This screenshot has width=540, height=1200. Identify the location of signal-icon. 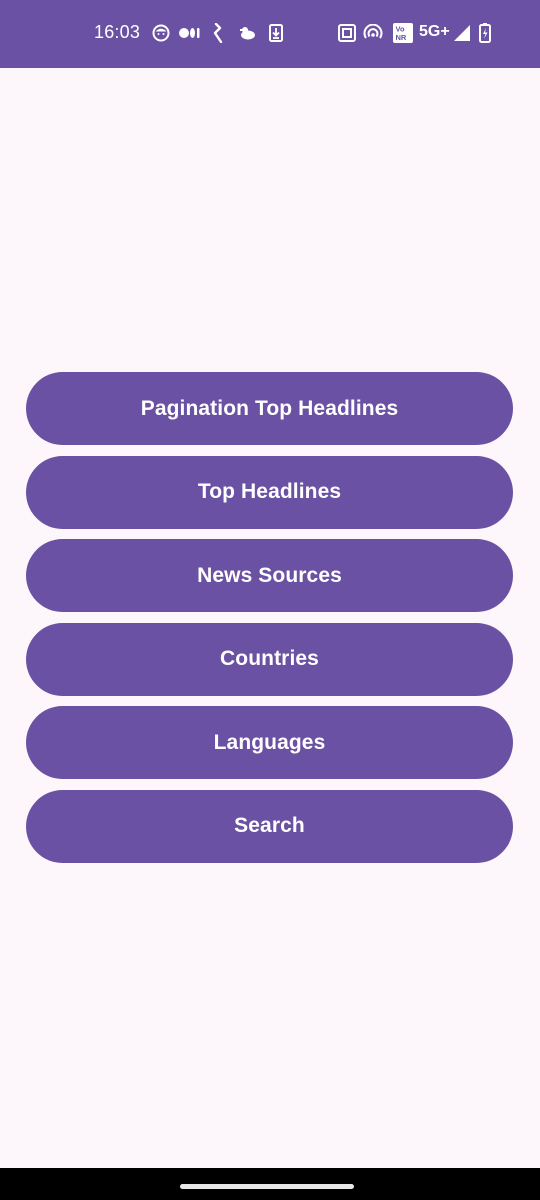
(462, 33).